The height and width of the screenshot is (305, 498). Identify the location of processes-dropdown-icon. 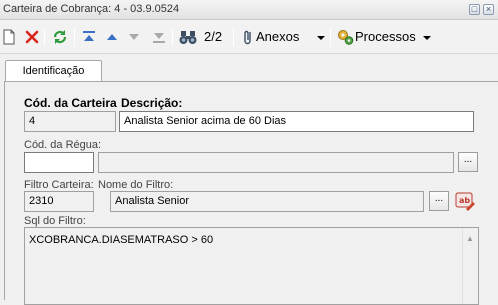
(427, 37).